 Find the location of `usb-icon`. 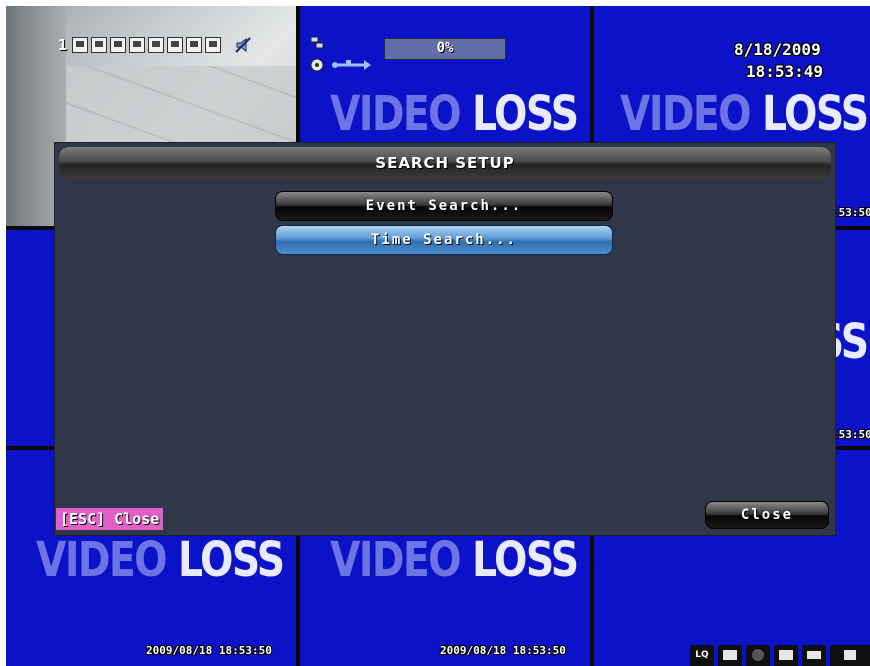

usb-icon is located at coordinates (351, 65).